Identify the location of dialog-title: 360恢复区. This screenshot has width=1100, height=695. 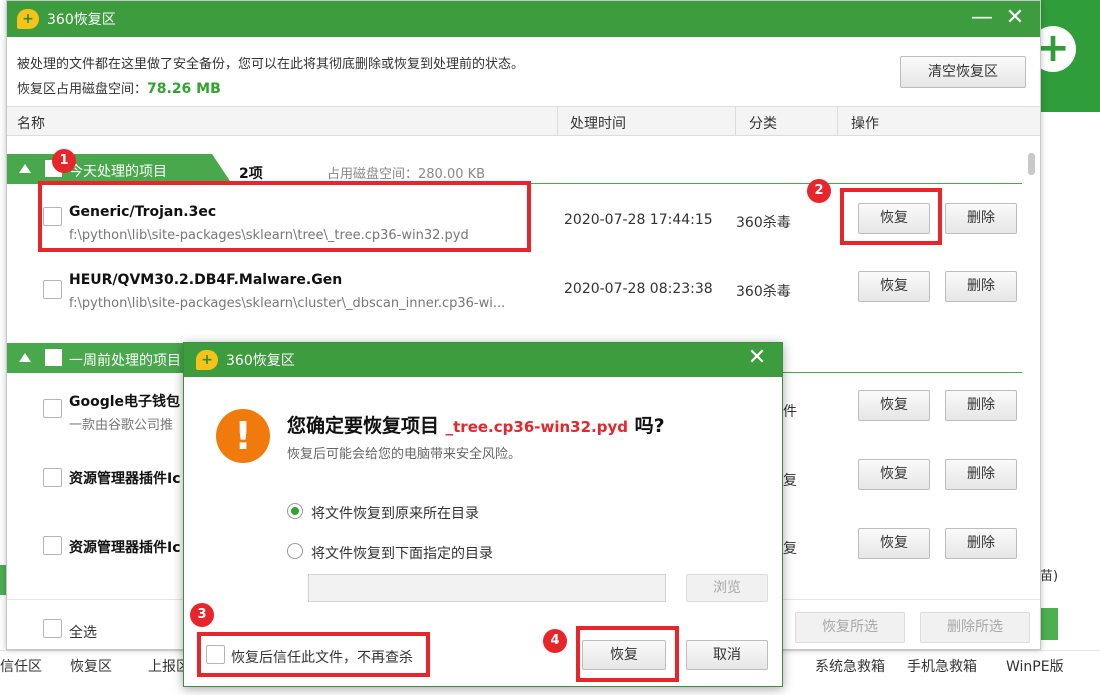
(260, 361).